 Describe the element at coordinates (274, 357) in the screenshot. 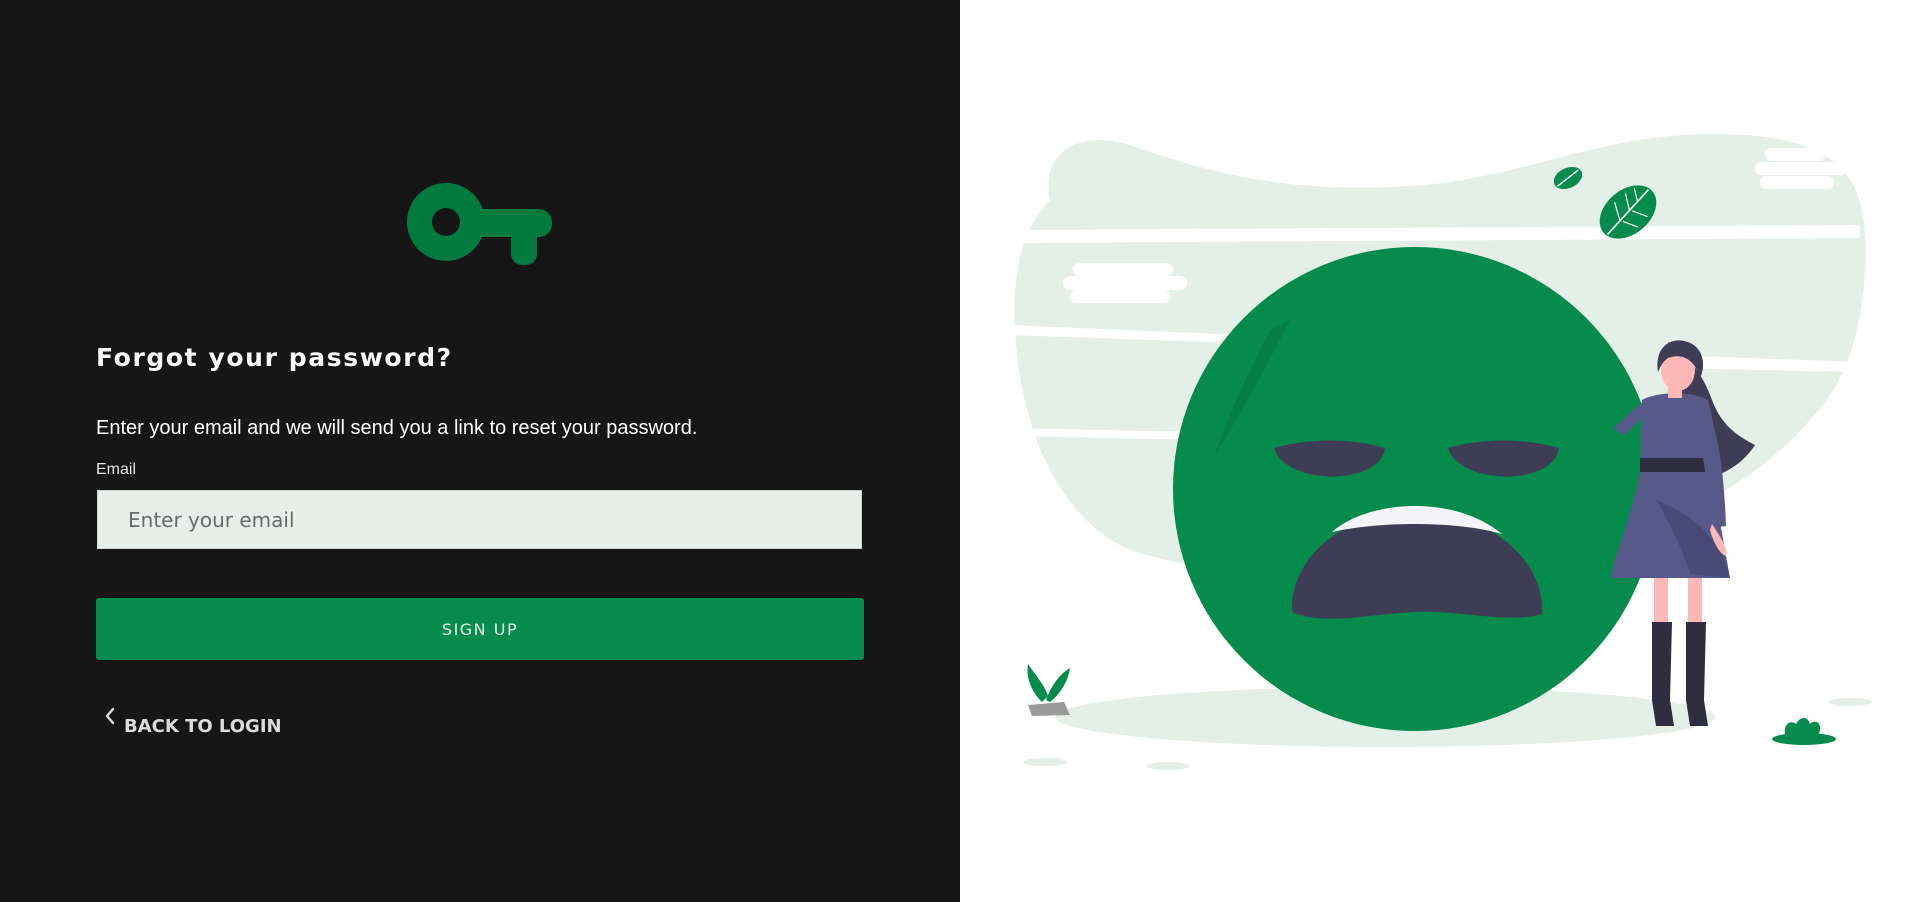

I see `page-title: Forgot your password?` at that location.